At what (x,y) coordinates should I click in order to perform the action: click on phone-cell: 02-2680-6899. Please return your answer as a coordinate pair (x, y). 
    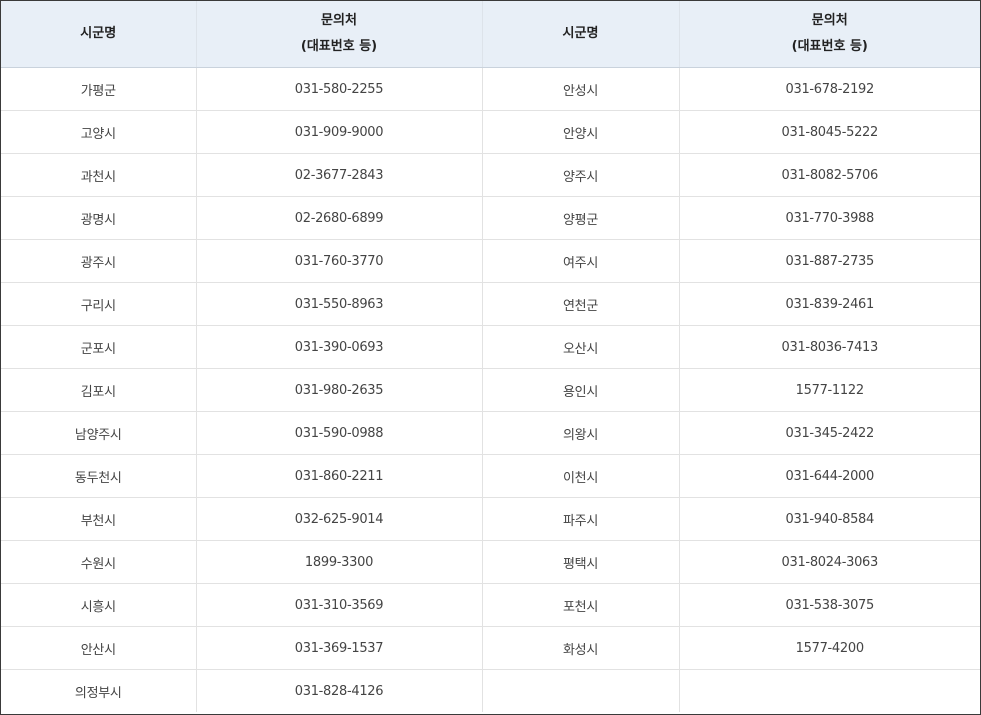
    Looking at the image, I should click on (339, 218).